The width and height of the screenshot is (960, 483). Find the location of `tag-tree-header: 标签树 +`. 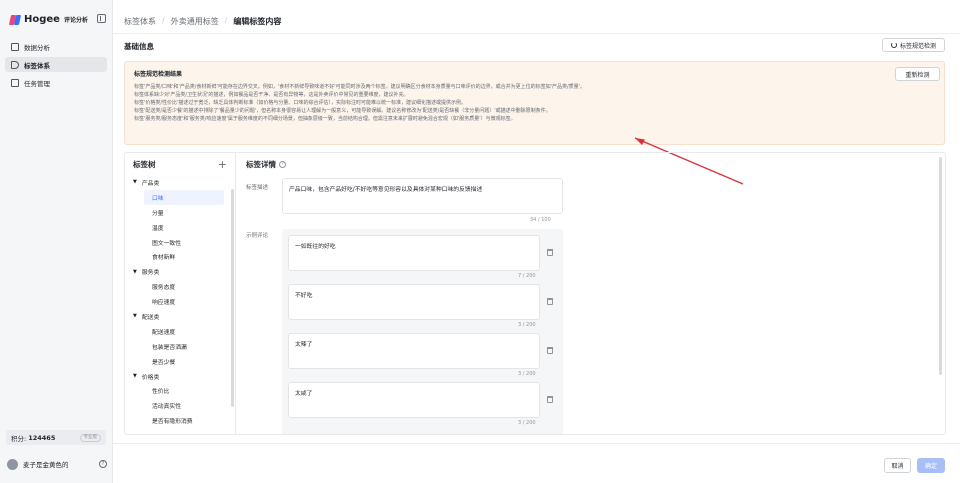

tag-tree-header: 标签树 + is located at coordinates (180, 164).